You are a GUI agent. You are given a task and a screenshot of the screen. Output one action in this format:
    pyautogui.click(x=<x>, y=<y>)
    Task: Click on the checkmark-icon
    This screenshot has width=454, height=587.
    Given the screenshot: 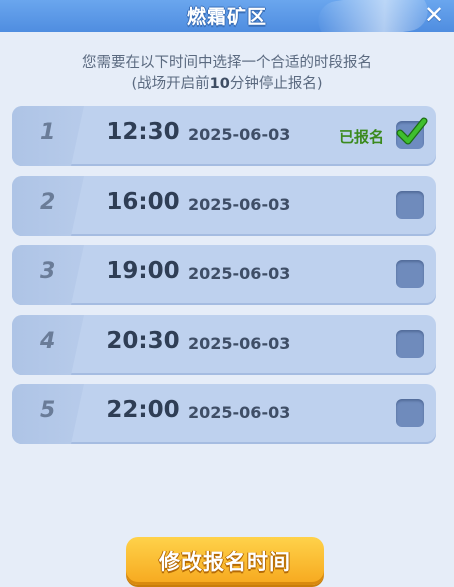 What is the action you would take?
    pyautogui.click(x=412, y=131)
    